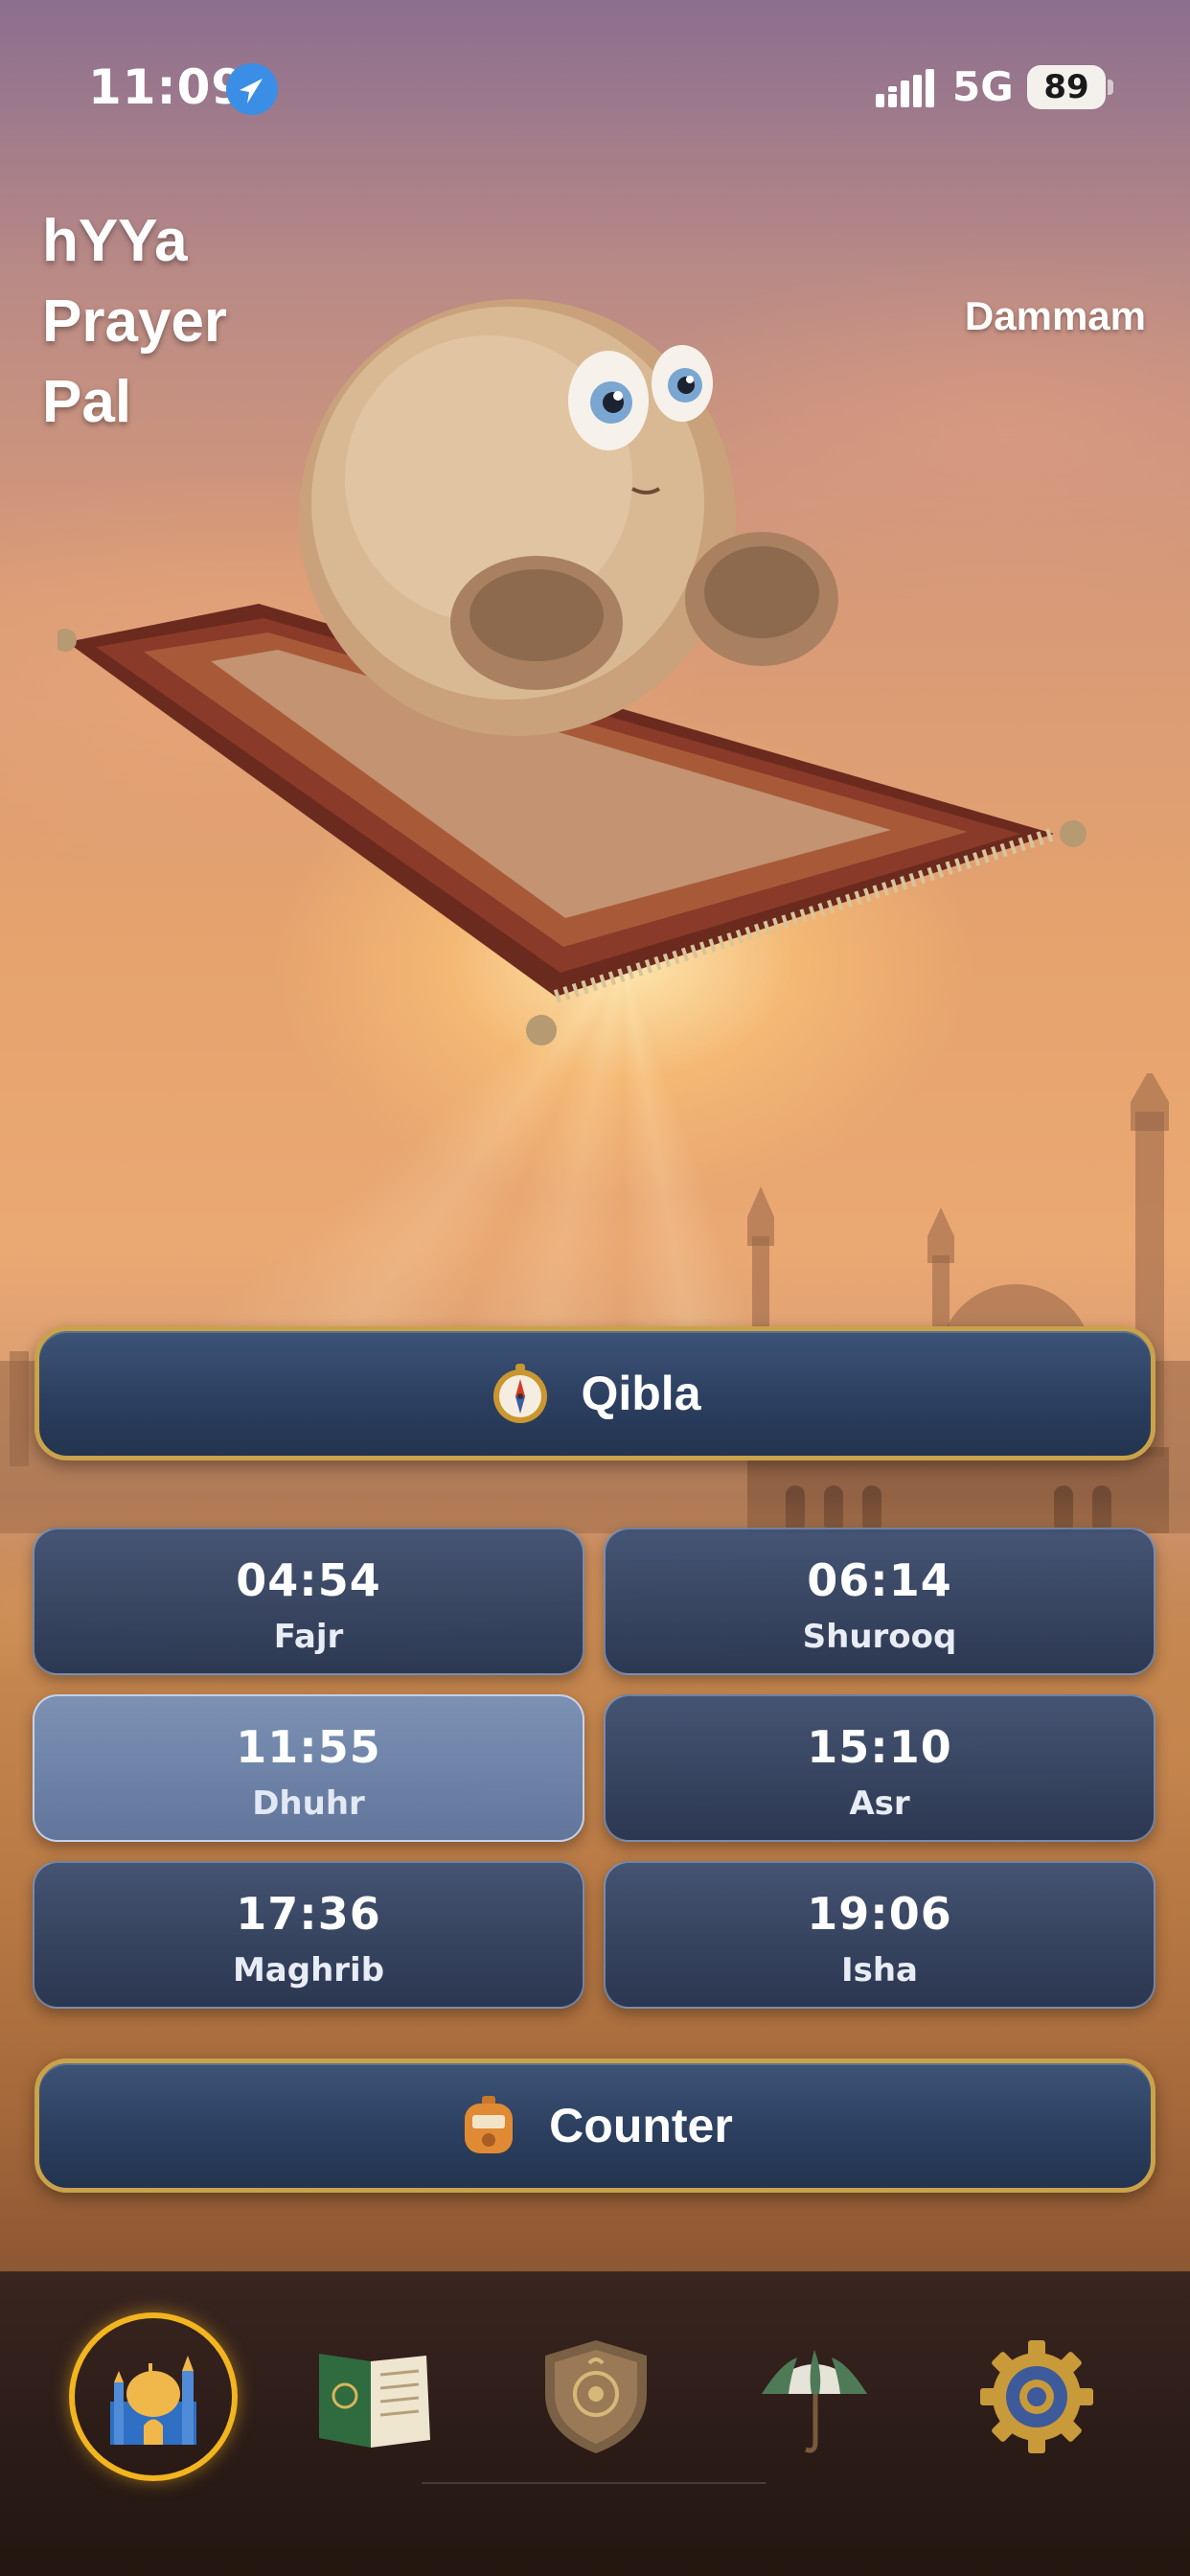  Describe the element at coordinates (594, 2483) in the screenshot. I see `home-indicator` at that location.